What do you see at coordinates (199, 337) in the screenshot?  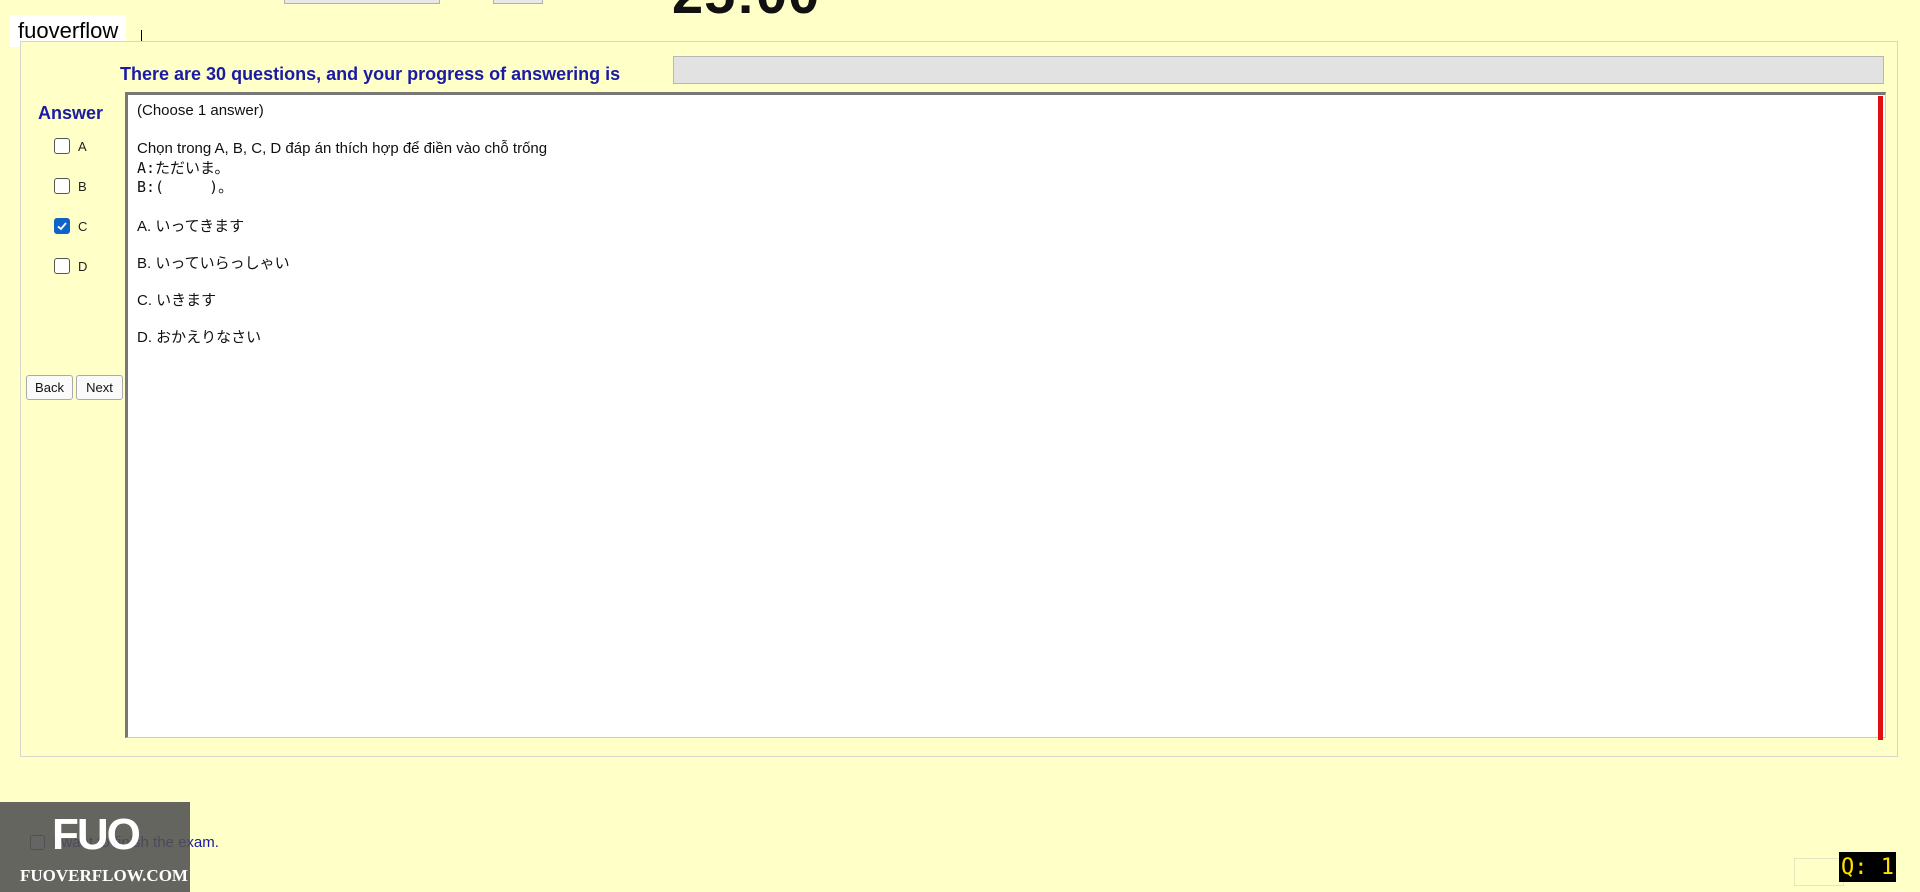 I see `choice-d: D. おかえりなさい` at bounding box center [199, 337].